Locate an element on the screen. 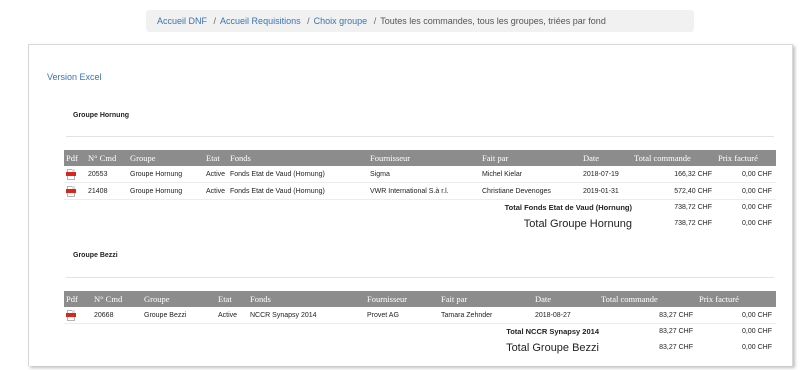 The image size is (800, 370). total-group-value: 83,27 CHF is located at coordinates (676, 347).